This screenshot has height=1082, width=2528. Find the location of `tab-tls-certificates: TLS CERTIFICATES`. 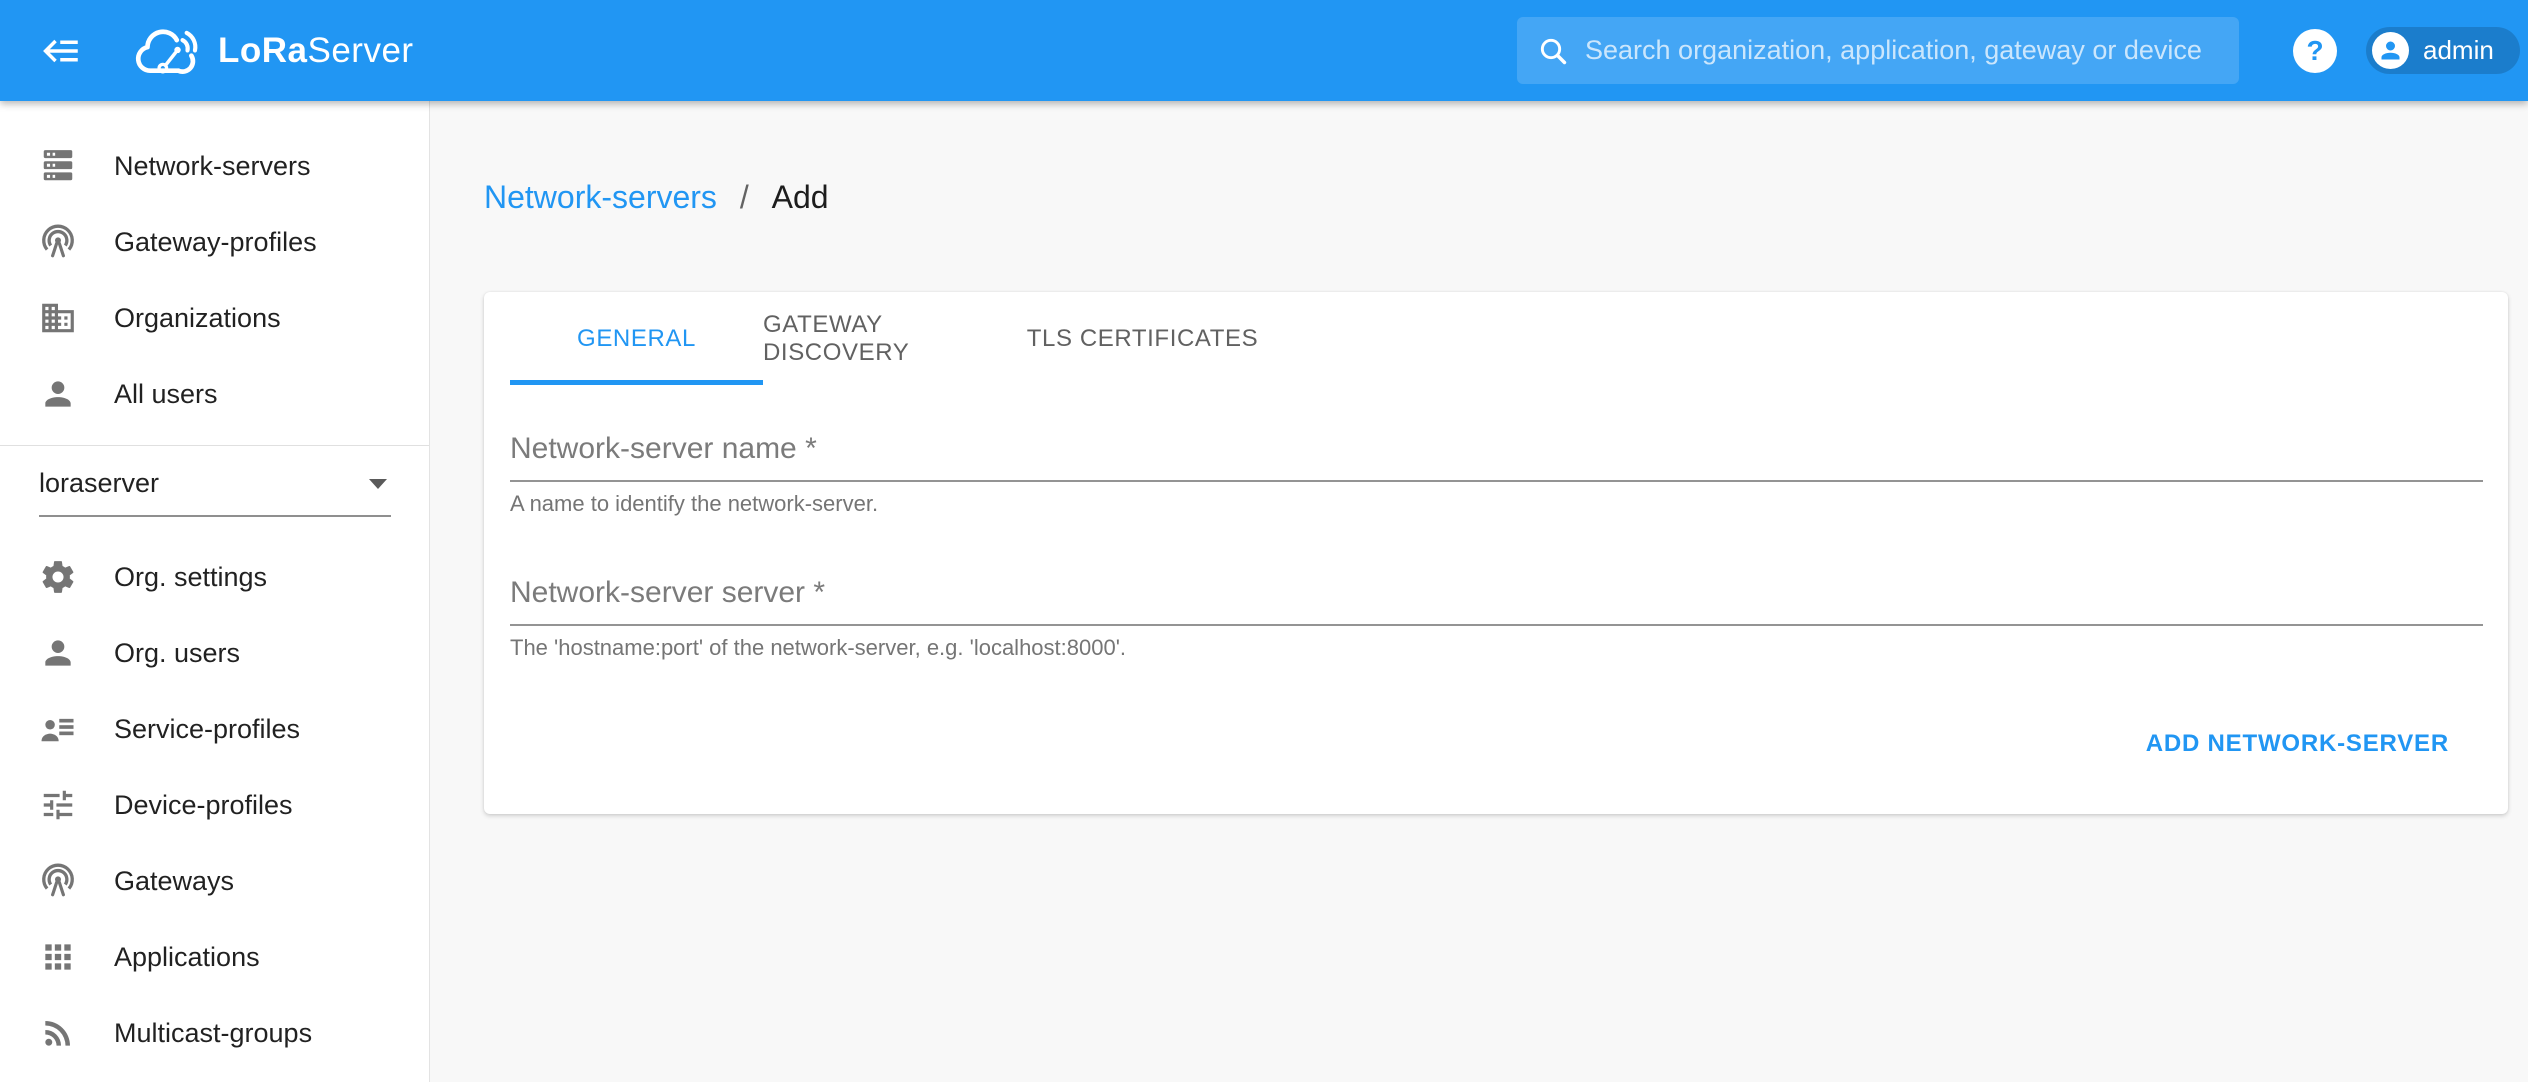

tab-tls-certificates: TLS CERTIFICATES is located at coordinates (1142, 338).